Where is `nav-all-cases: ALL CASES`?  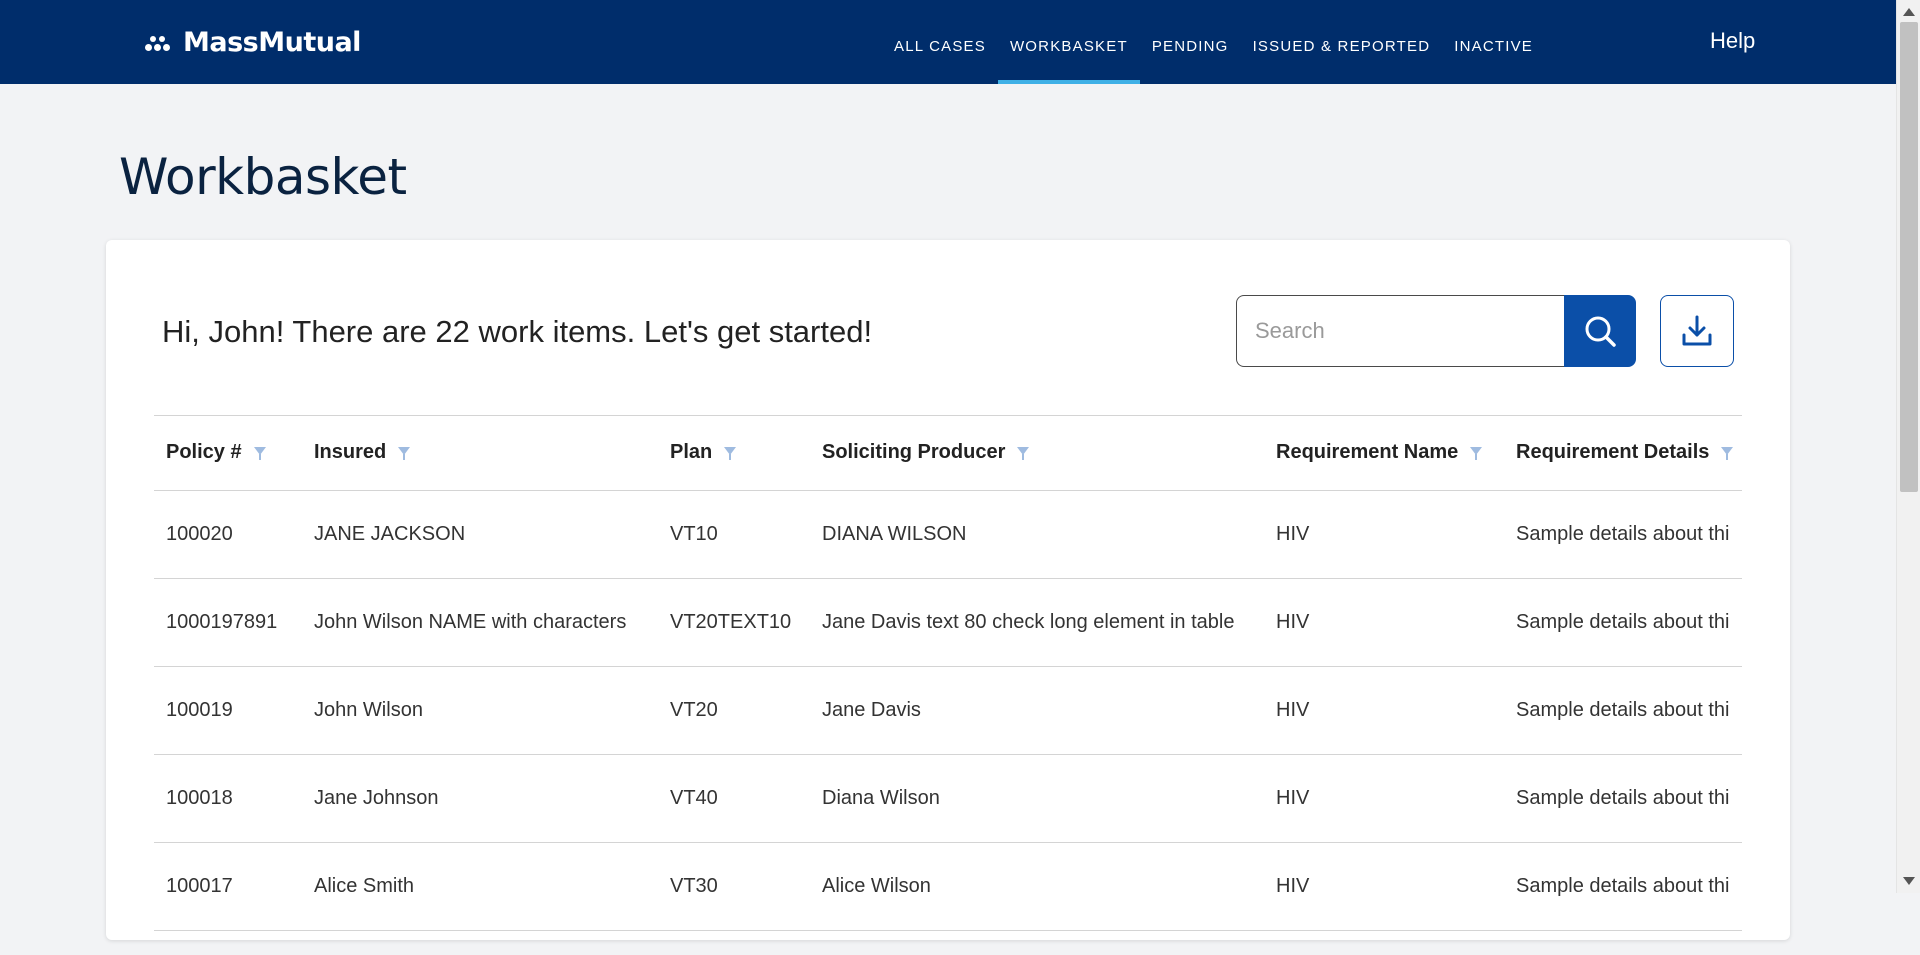
nav-all-cases: ALL CASES is located at coordinates (940, 42).